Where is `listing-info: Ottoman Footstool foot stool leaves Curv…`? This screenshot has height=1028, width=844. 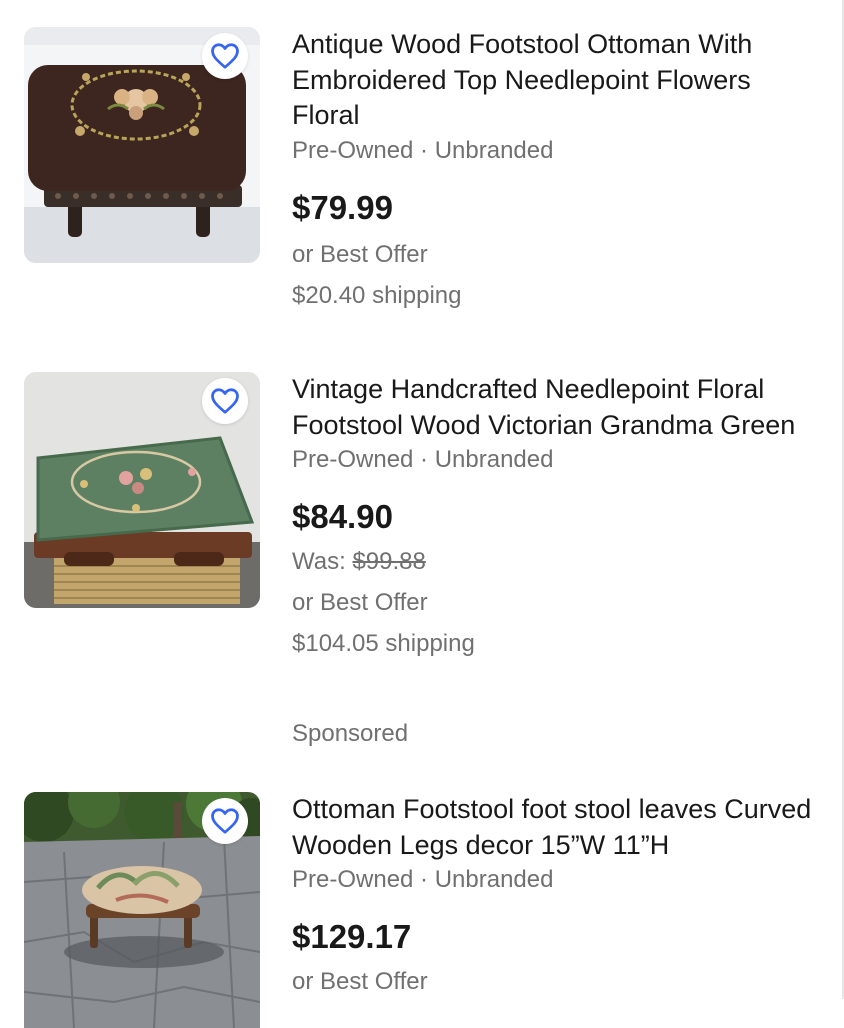 listing-info: Ottoman Footstool foot stool leaves Curv… is located at coordinates (557, 897).